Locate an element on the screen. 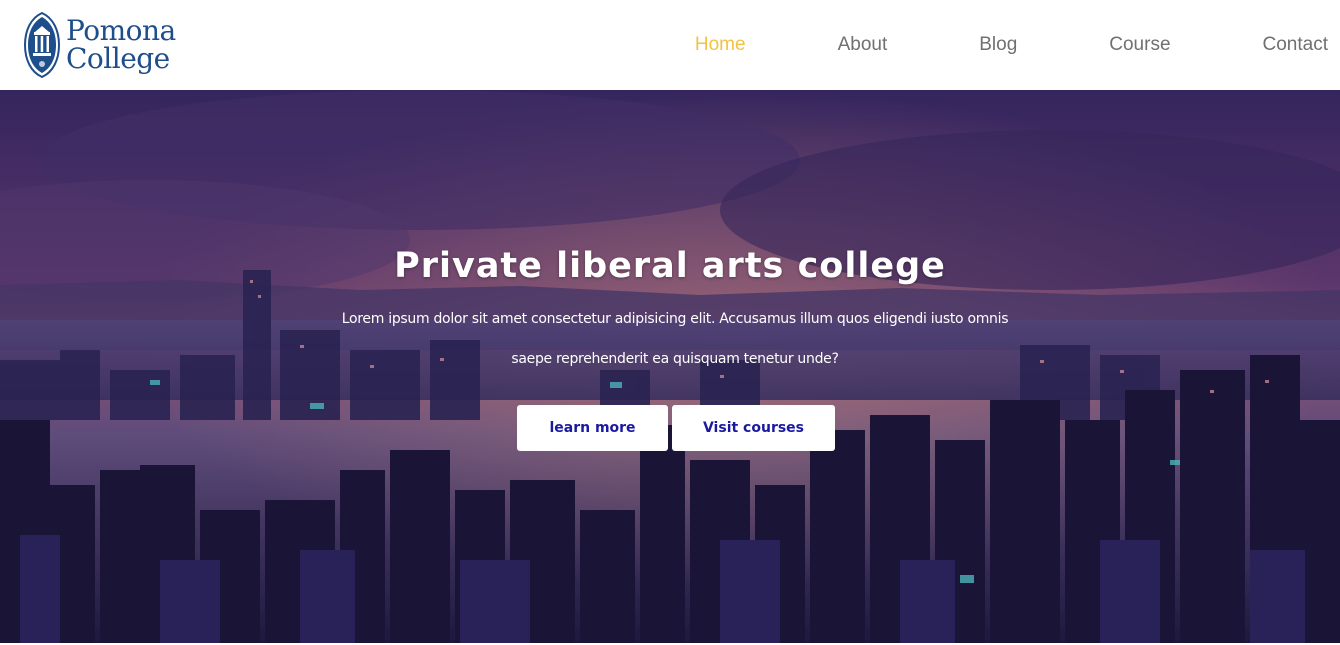 Image resolution: width=1340 pixels, height=645 pixels. logo-wordmark: Pomona College is located at coordinates (121, 45).